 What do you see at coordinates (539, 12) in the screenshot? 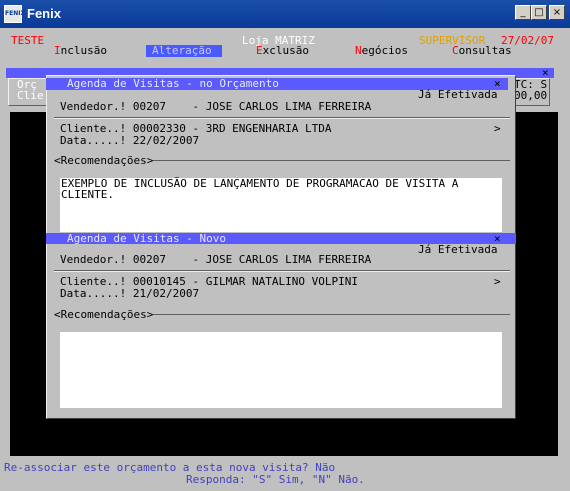
I see `maximize-button: □` at bounding box center [539, 12].